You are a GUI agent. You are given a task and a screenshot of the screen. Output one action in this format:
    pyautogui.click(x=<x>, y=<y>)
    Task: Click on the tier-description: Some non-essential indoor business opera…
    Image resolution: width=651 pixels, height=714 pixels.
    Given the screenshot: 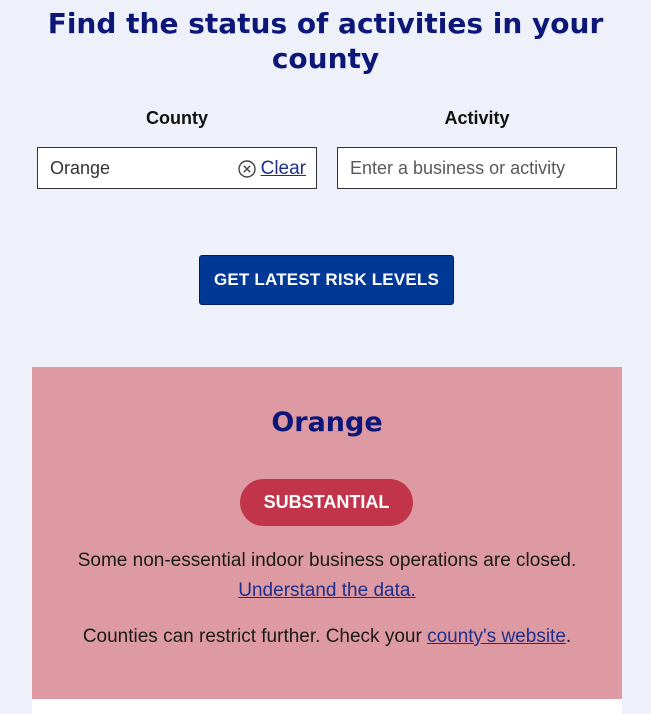 What is the action you would take?
    pyautogui.click(x=327, y=560)
    